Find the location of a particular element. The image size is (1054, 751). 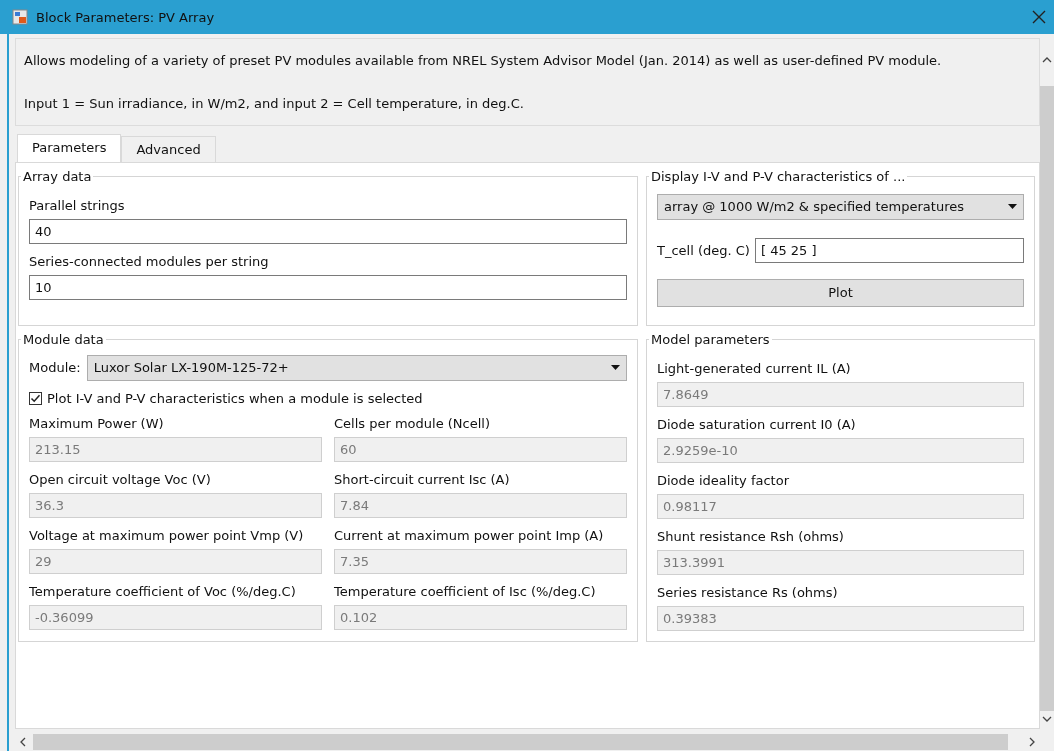

close-icon is located at coordinates (1039, 17).